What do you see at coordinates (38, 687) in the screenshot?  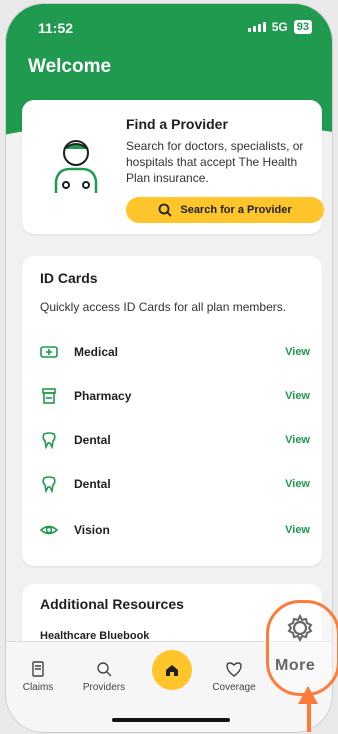 I see `nav-label: Claims` at bounding box center [38, 687].